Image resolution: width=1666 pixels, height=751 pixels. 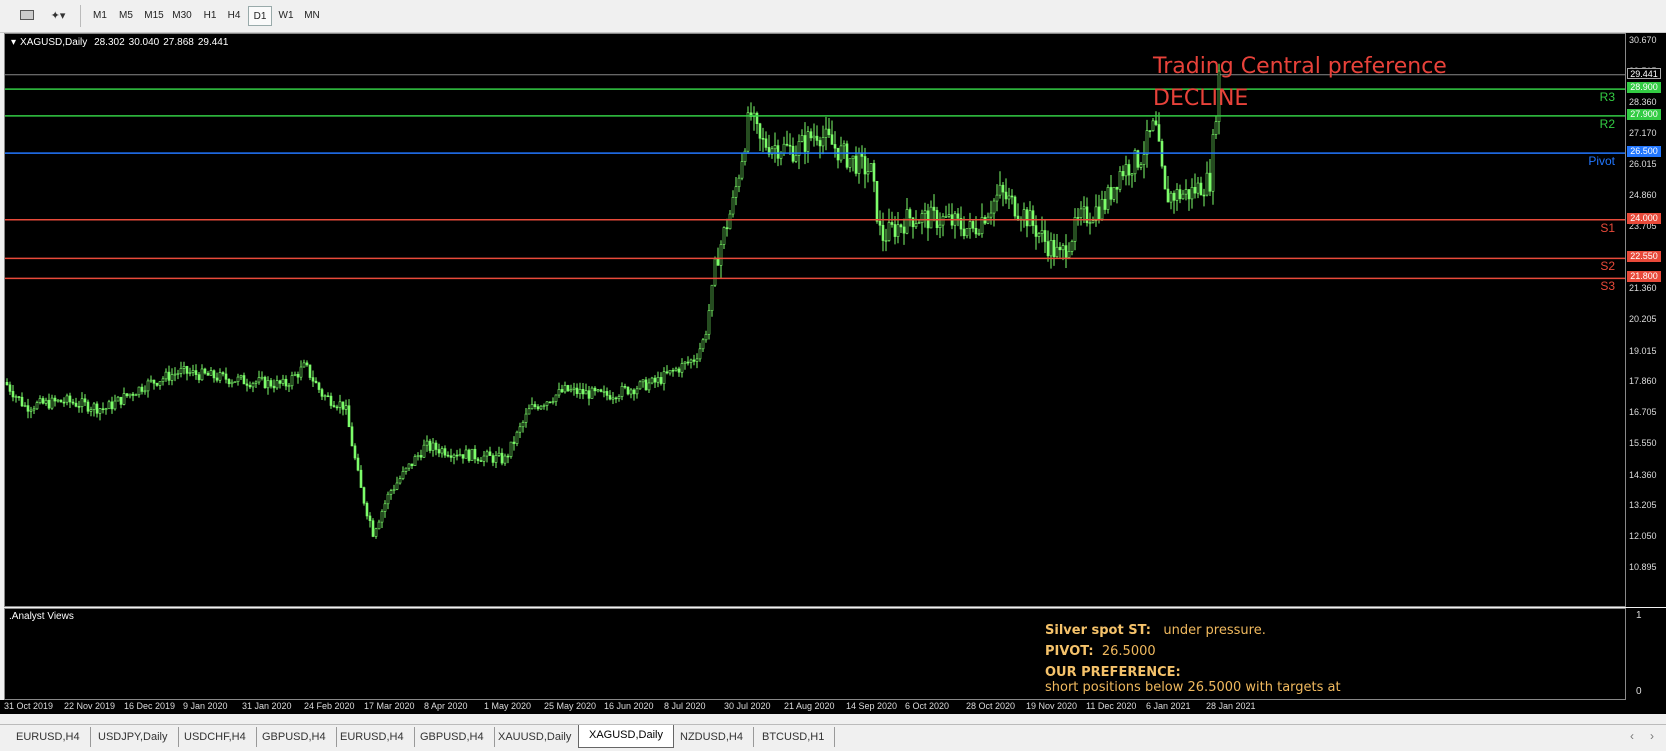 I want to click on timeframe-m5: M5, so click(x=126, y=16).